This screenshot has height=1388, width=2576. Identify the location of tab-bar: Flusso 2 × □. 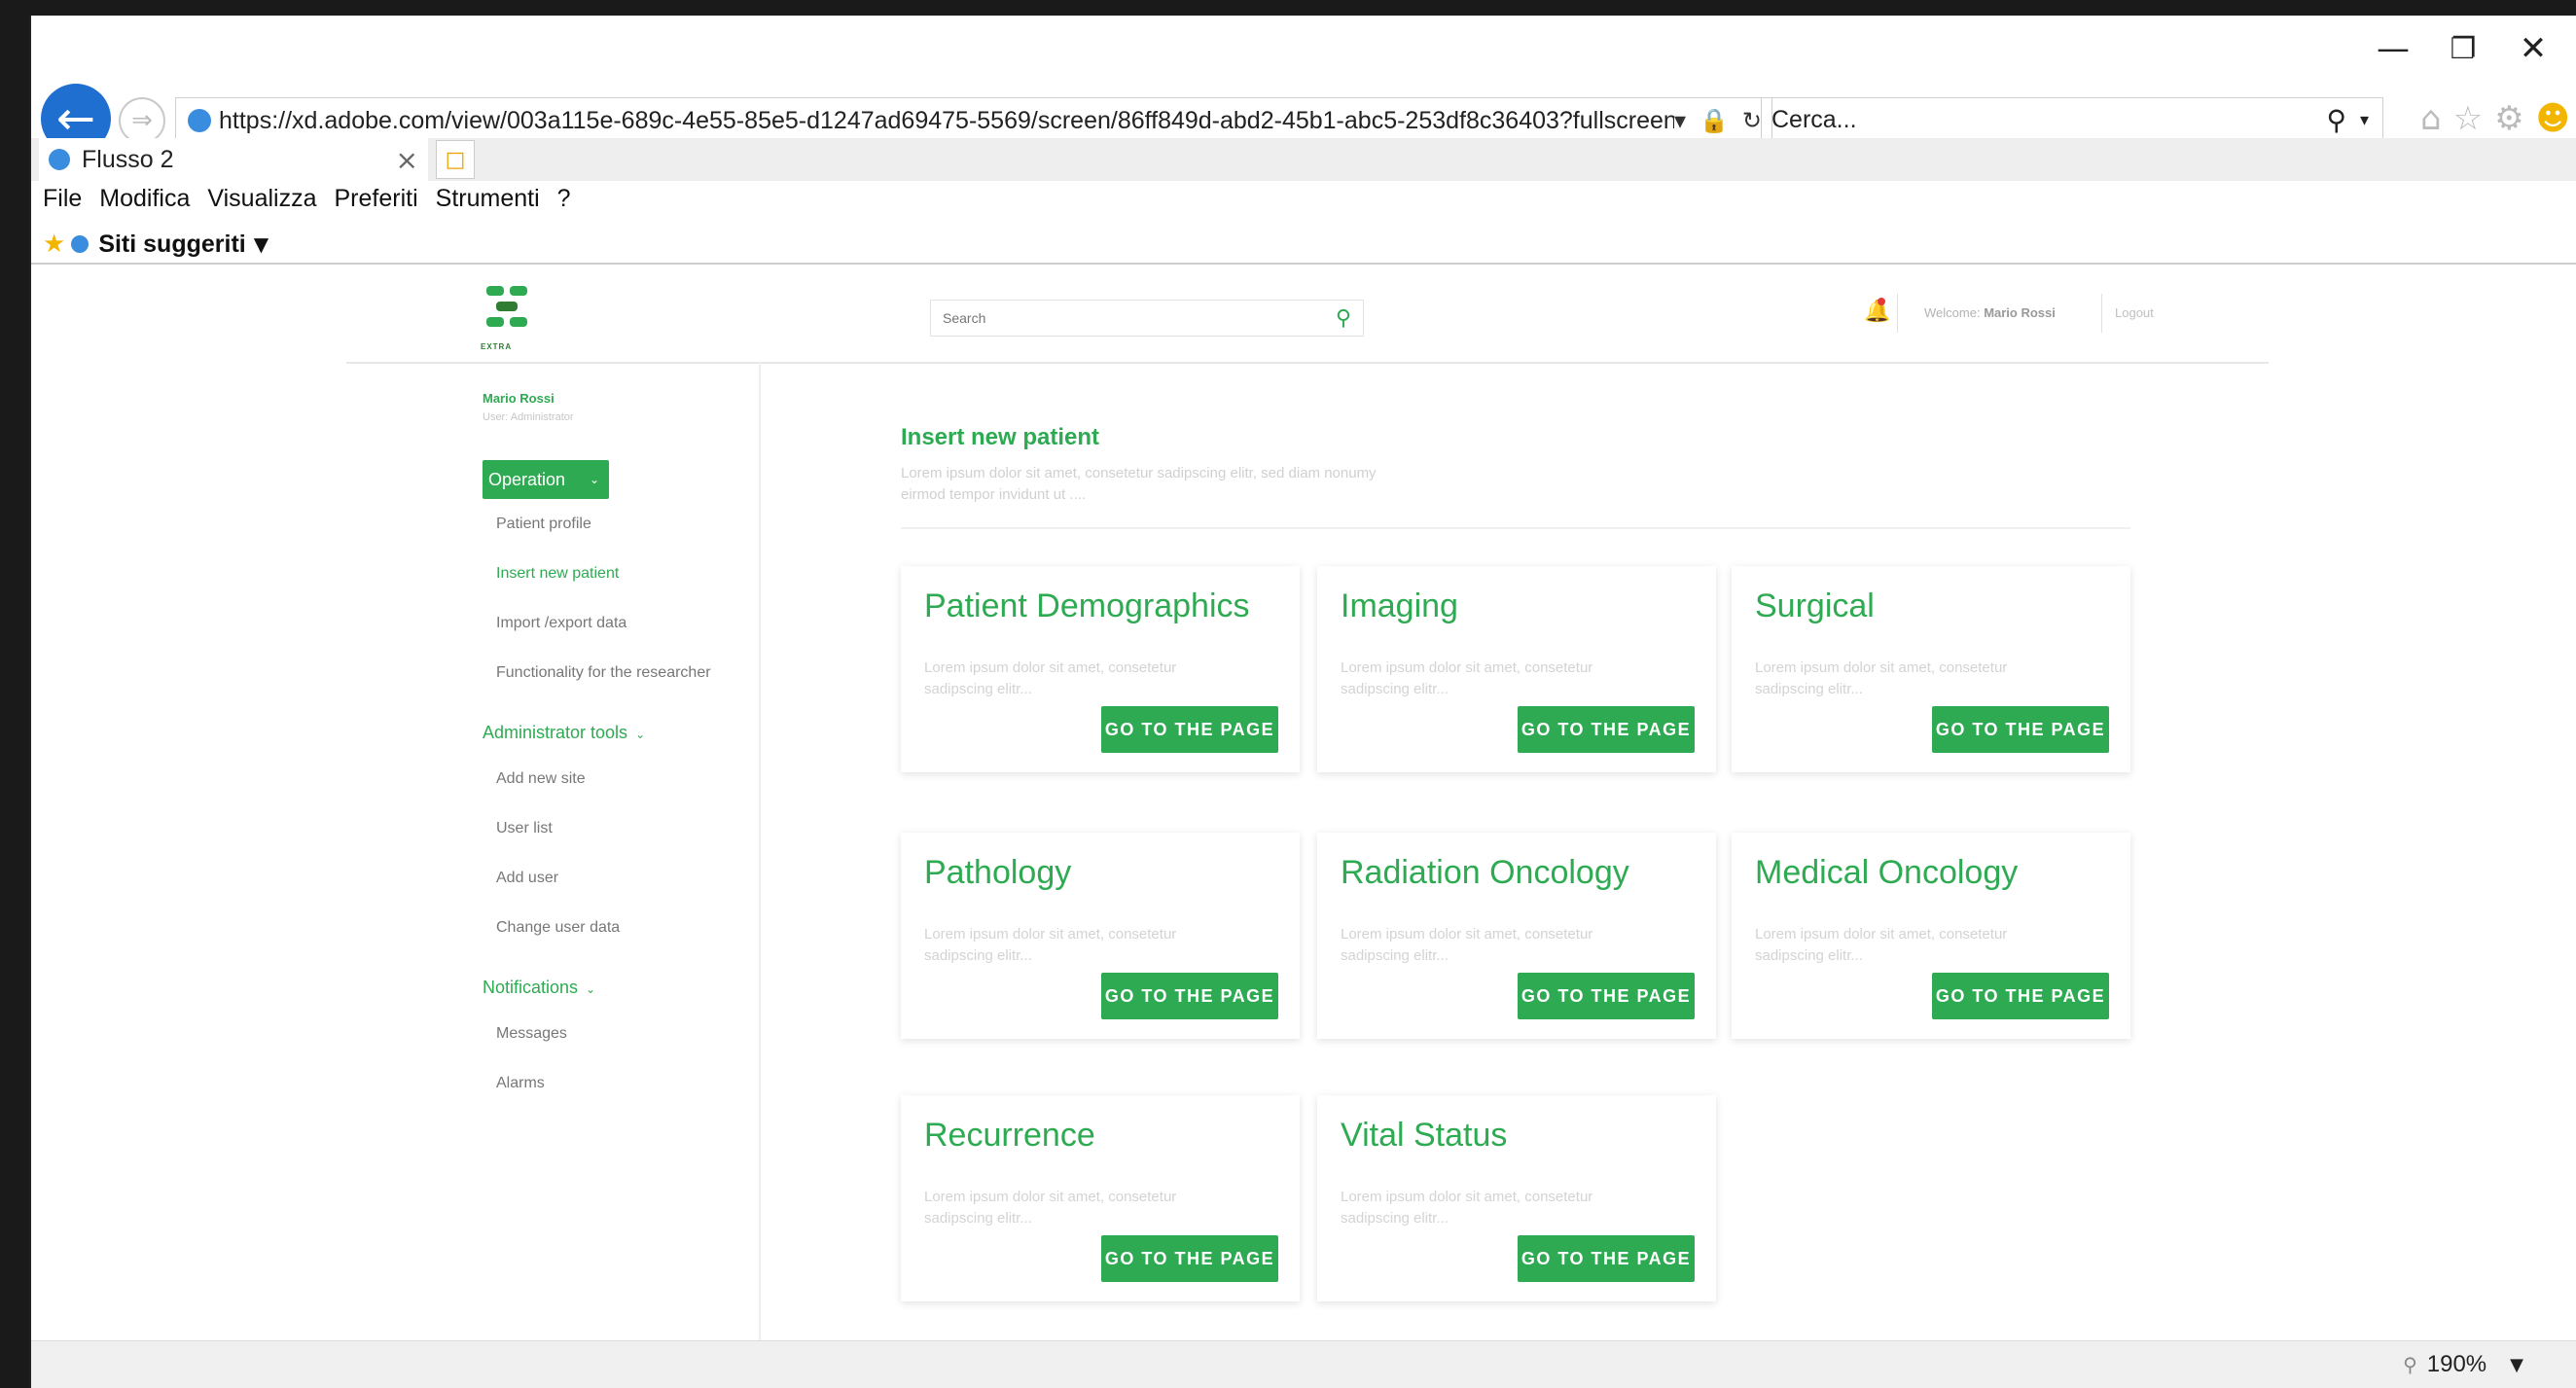
(1303, 159).